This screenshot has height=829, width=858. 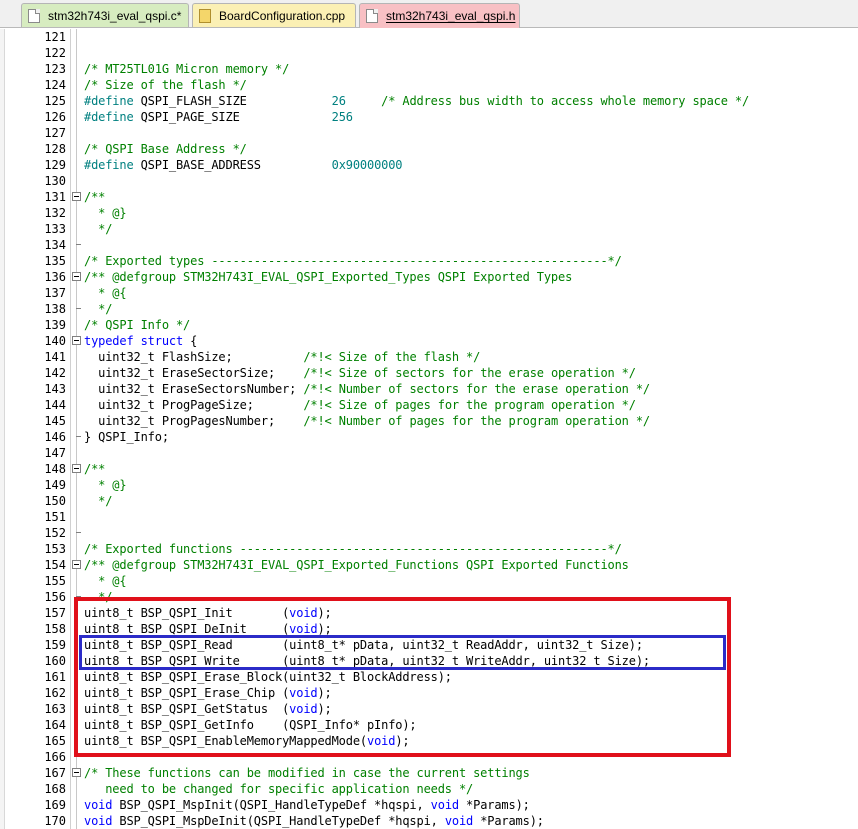 I want to click on line-number: 127, so click(x=55, y=133).